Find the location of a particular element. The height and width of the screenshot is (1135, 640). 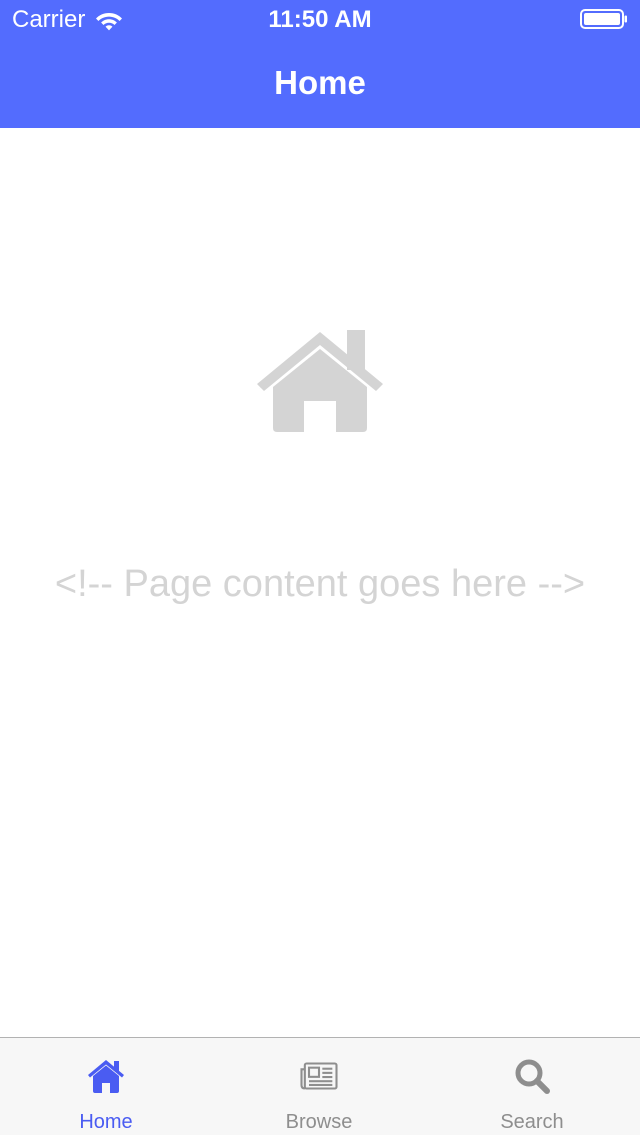

tab-home: Home is located at coordinates (106, 1086).